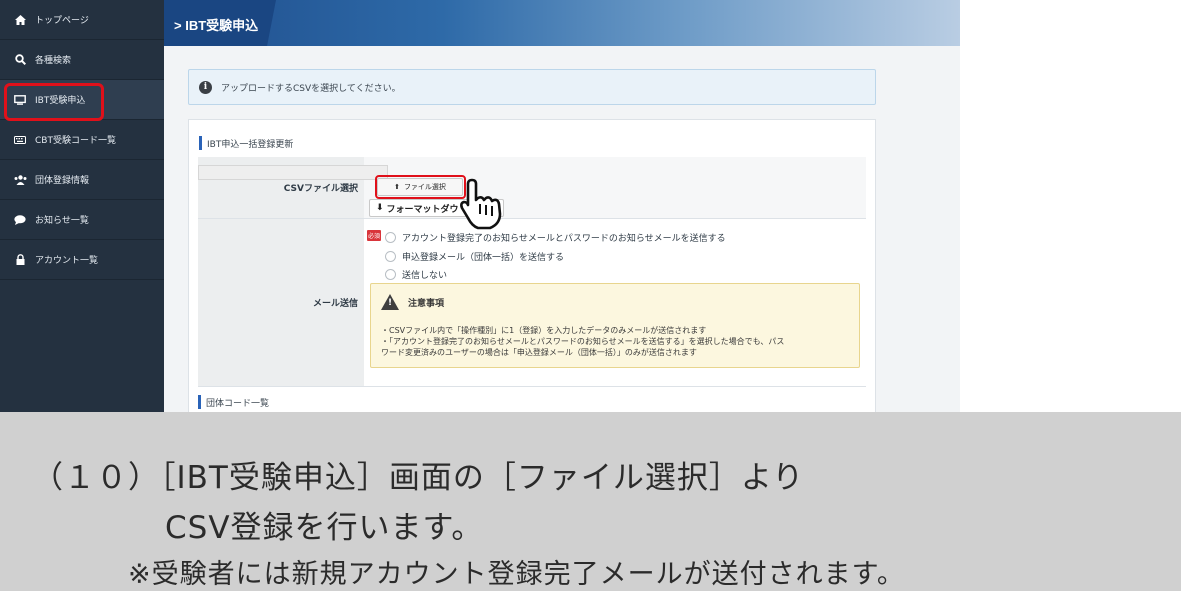 This screenshot has width=1181, height=591. Describe the element at coordinates (233, 402) in the screenshot. I see `group-code-section-title: 団体コード一覧` at that location.